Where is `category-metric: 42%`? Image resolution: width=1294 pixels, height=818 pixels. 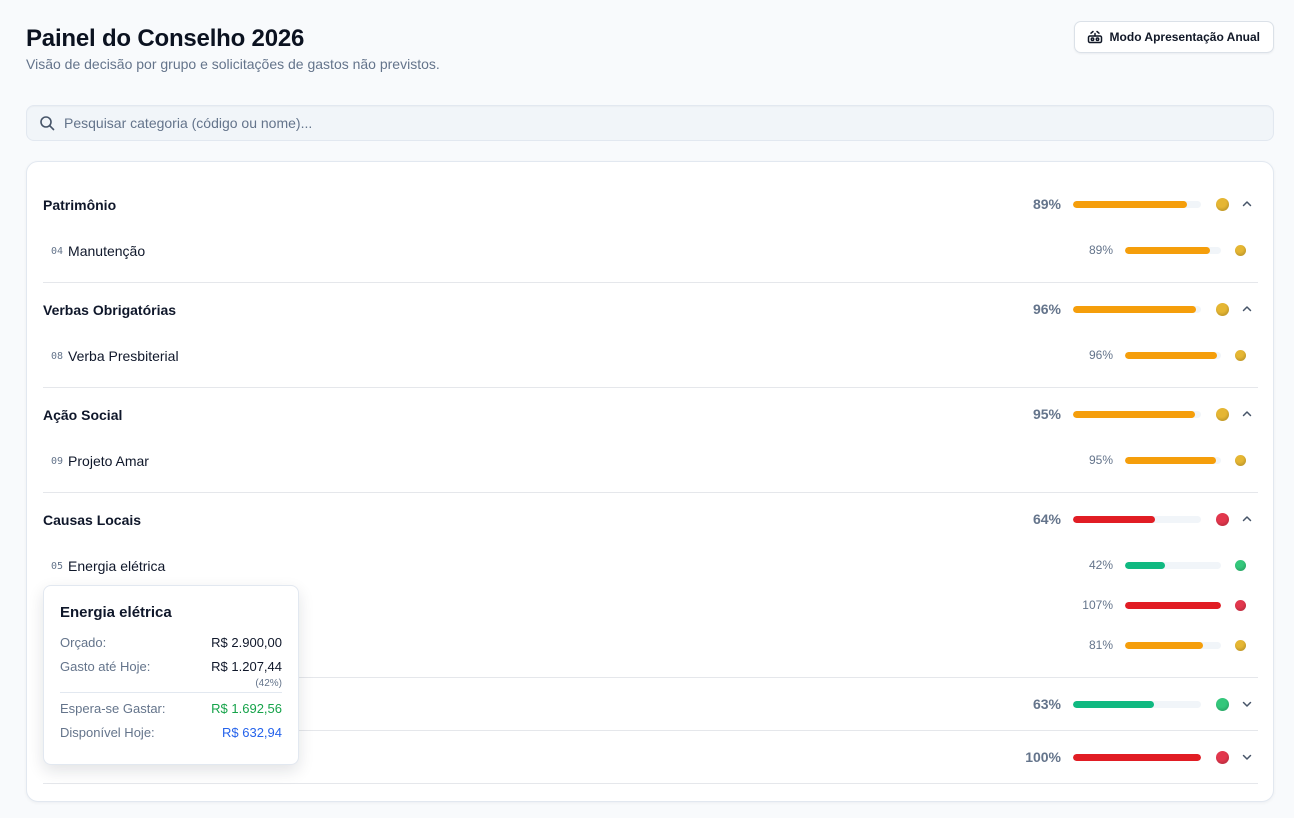 category-metric: 42% is located at coordinates (1159, 565).